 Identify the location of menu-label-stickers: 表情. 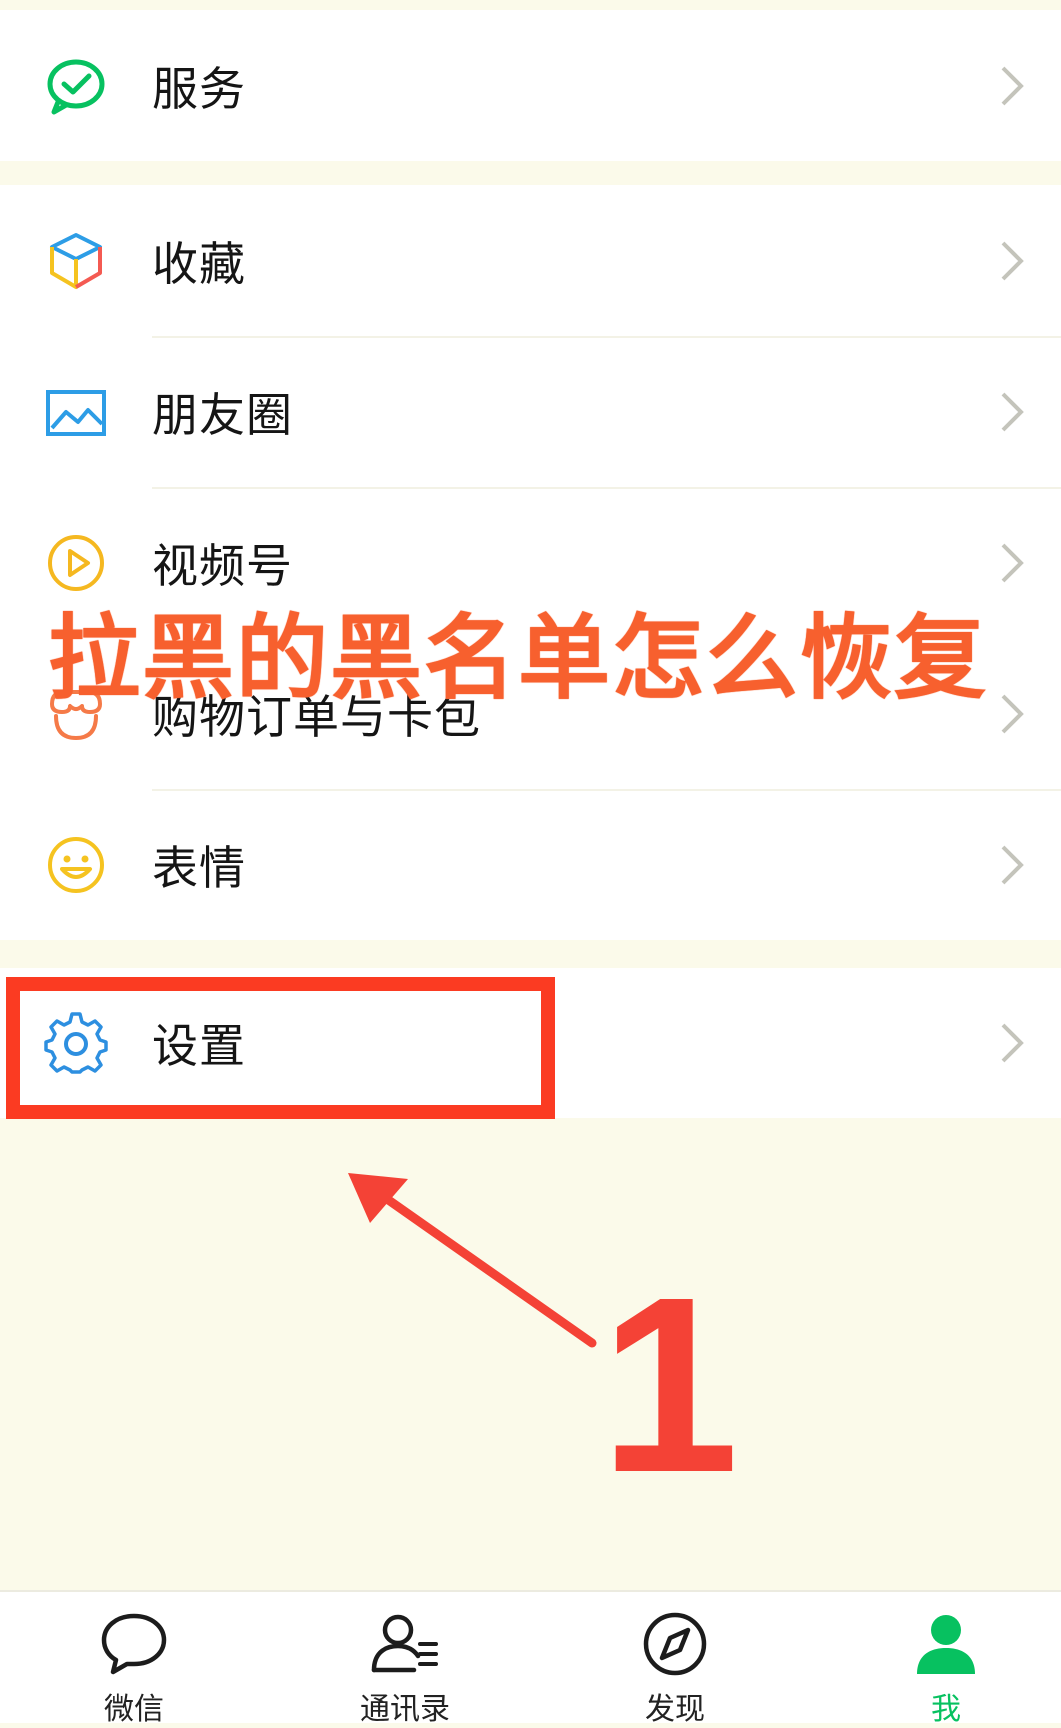
(199, 867).